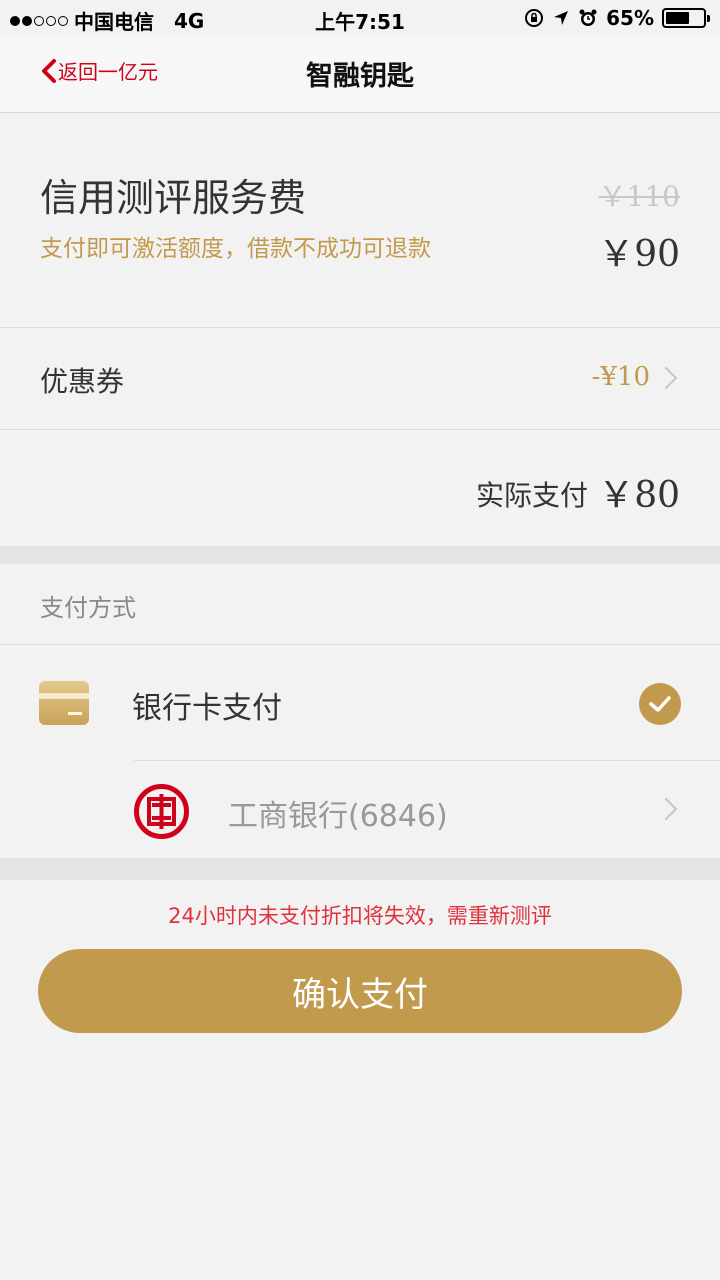  I want to click on bank-account-row: 工商银行(6846), so click(427, 809).